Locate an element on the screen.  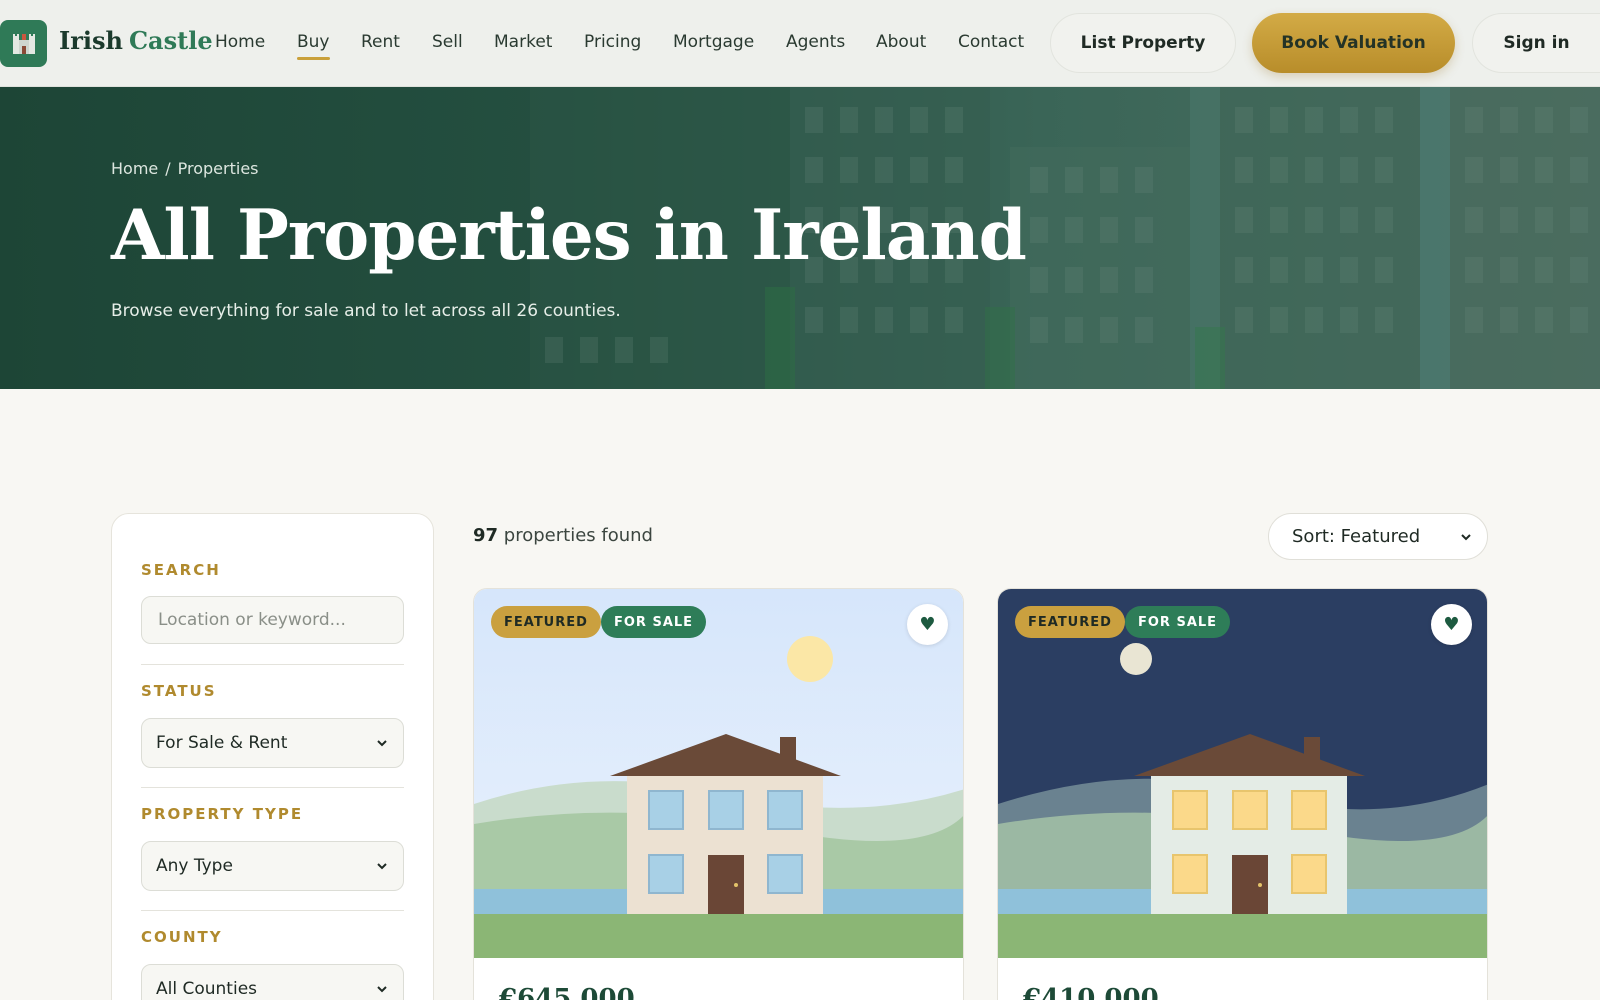
results-count-number: 97 is located at coordinates (486, 535).